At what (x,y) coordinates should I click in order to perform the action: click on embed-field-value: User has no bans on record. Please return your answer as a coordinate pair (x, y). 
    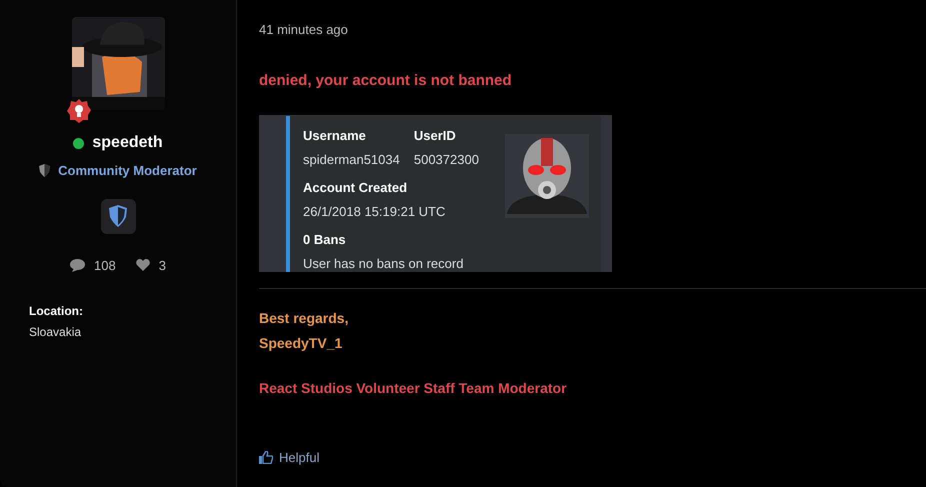
    Looking at the image, I should click on (383, 263).